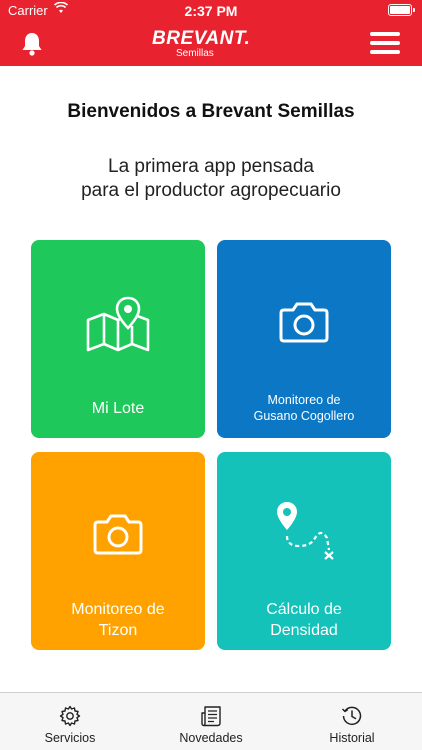 The height and width of the screenshot is (750, 422). I want to click on tile-densidad-label: Cálculo de Densidad, so click(304, 620).